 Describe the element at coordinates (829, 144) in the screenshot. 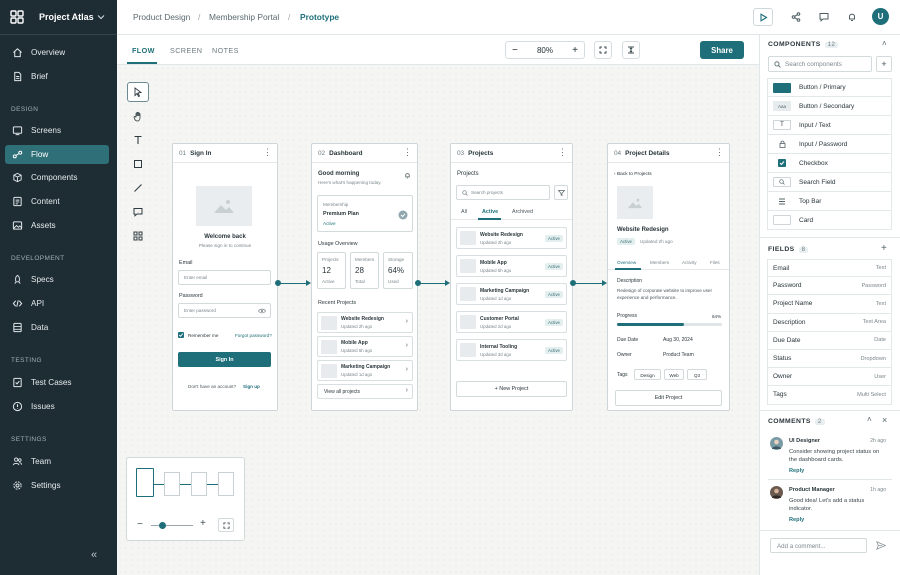

I see `component-item: Input / Password` at that location.